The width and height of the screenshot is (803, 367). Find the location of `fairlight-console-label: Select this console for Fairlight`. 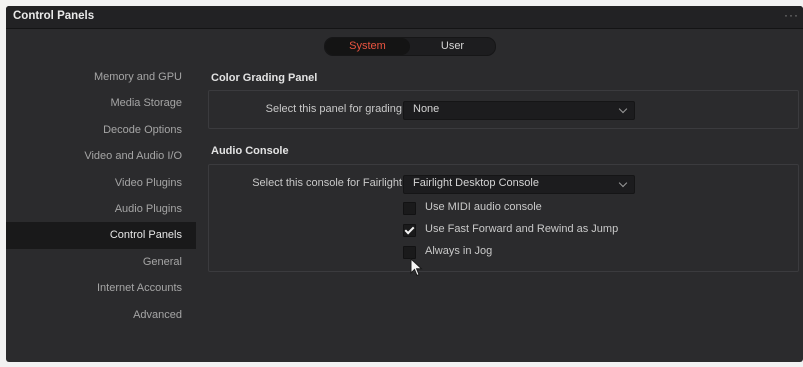

fairlight-console-label: Select this console for Fairlight is located at coordinates (327, 183).